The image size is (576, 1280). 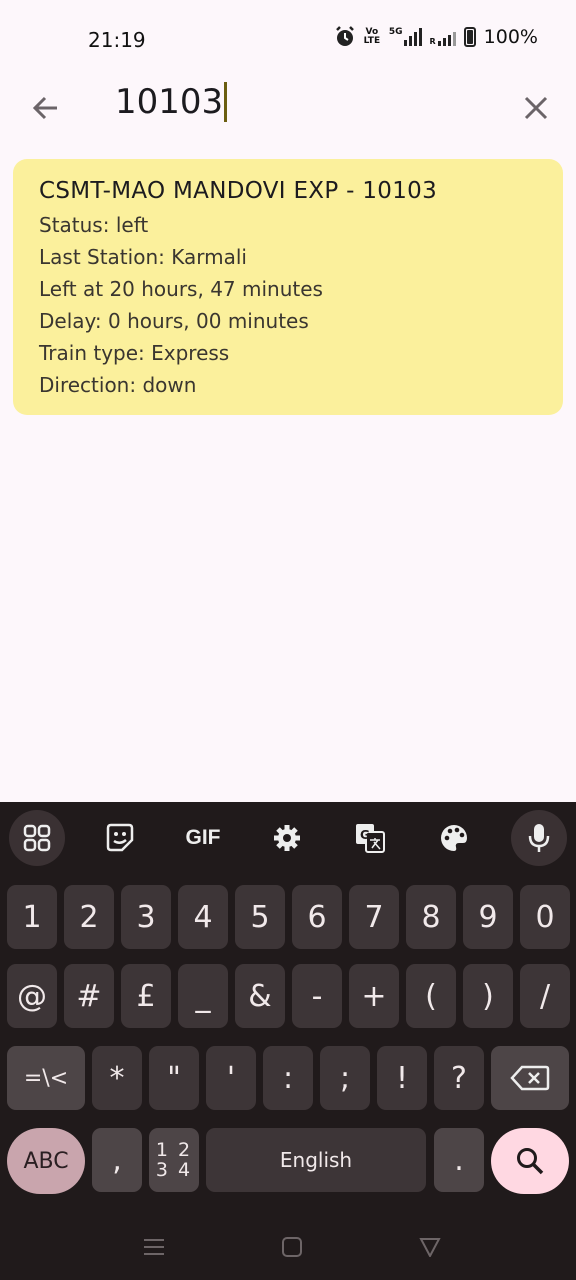 I want to click on train-left-at: Left at 20 hours, 47 minutes, so click(x=181, y=289).